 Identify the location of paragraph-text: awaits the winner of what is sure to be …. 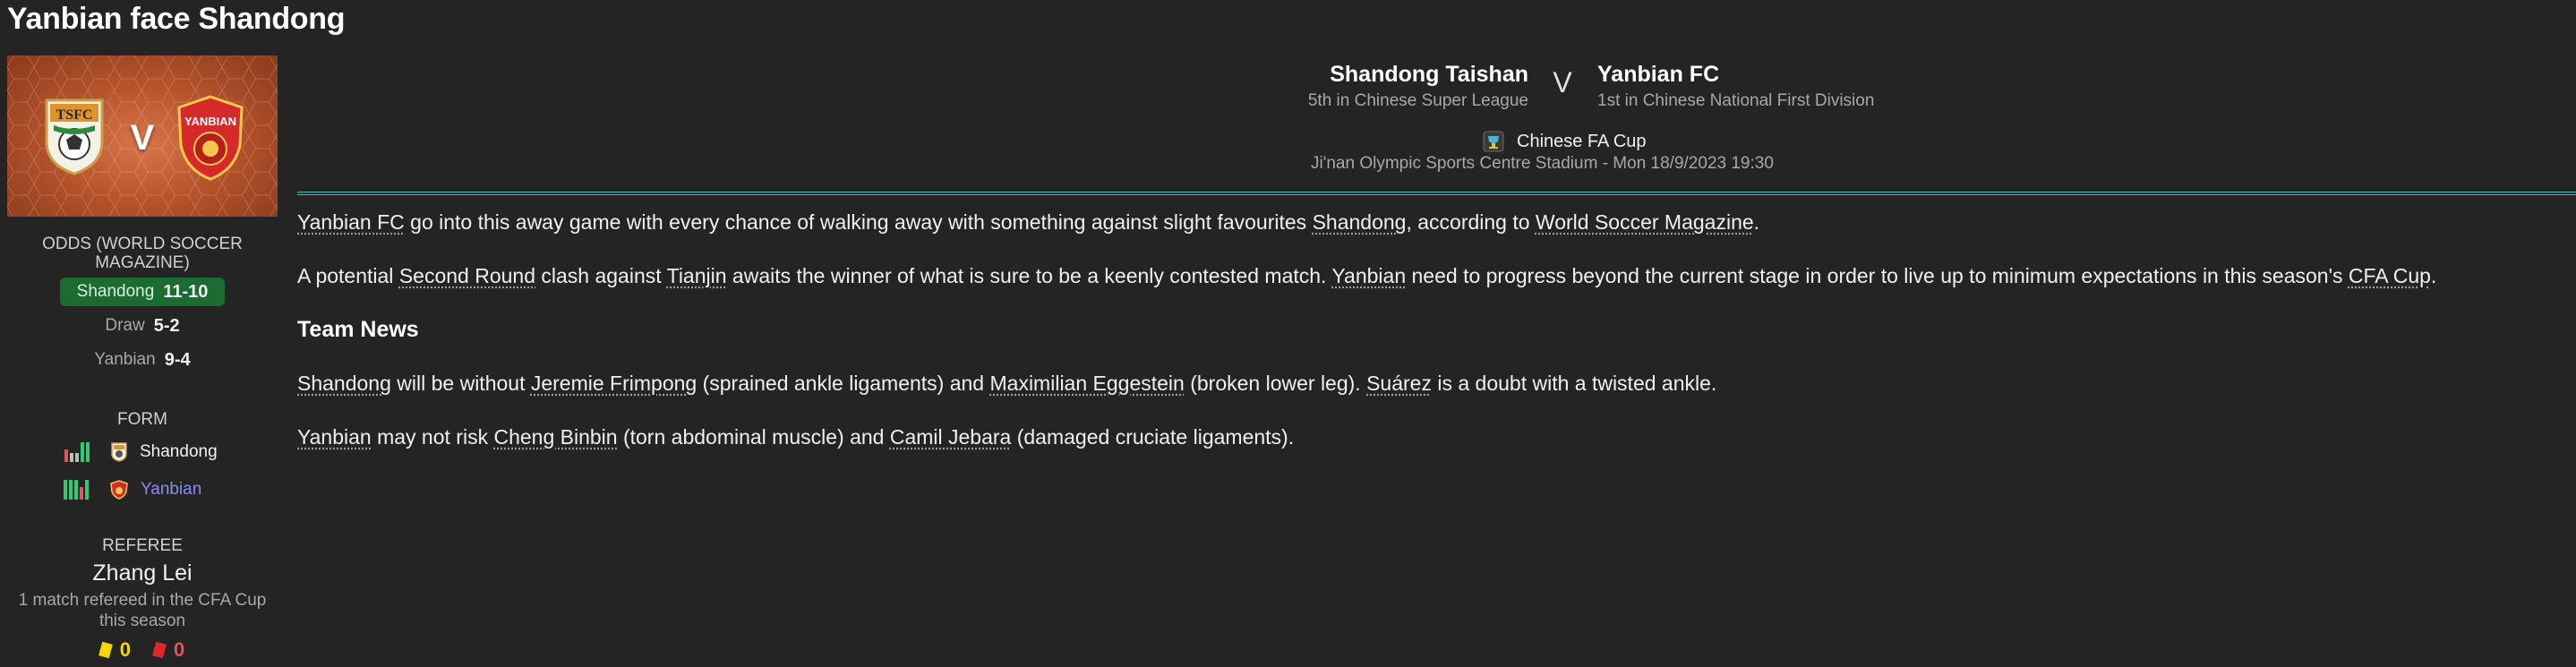
(1029, 276).